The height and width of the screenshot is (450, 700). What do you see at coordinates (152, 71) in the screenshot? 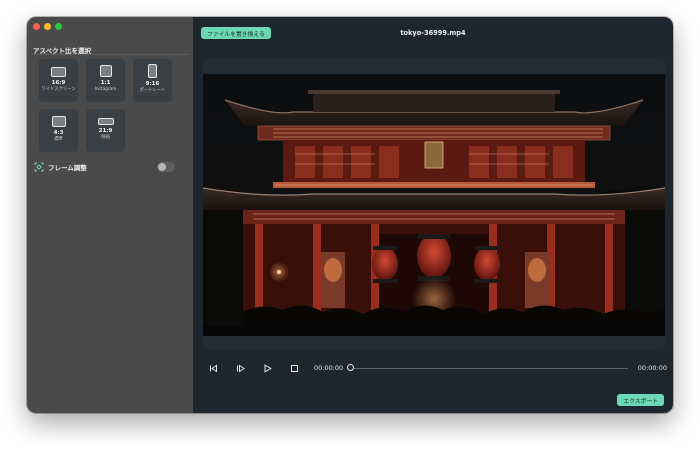
I see `portrait-ratio-icon` at bounding box center [152, 71].